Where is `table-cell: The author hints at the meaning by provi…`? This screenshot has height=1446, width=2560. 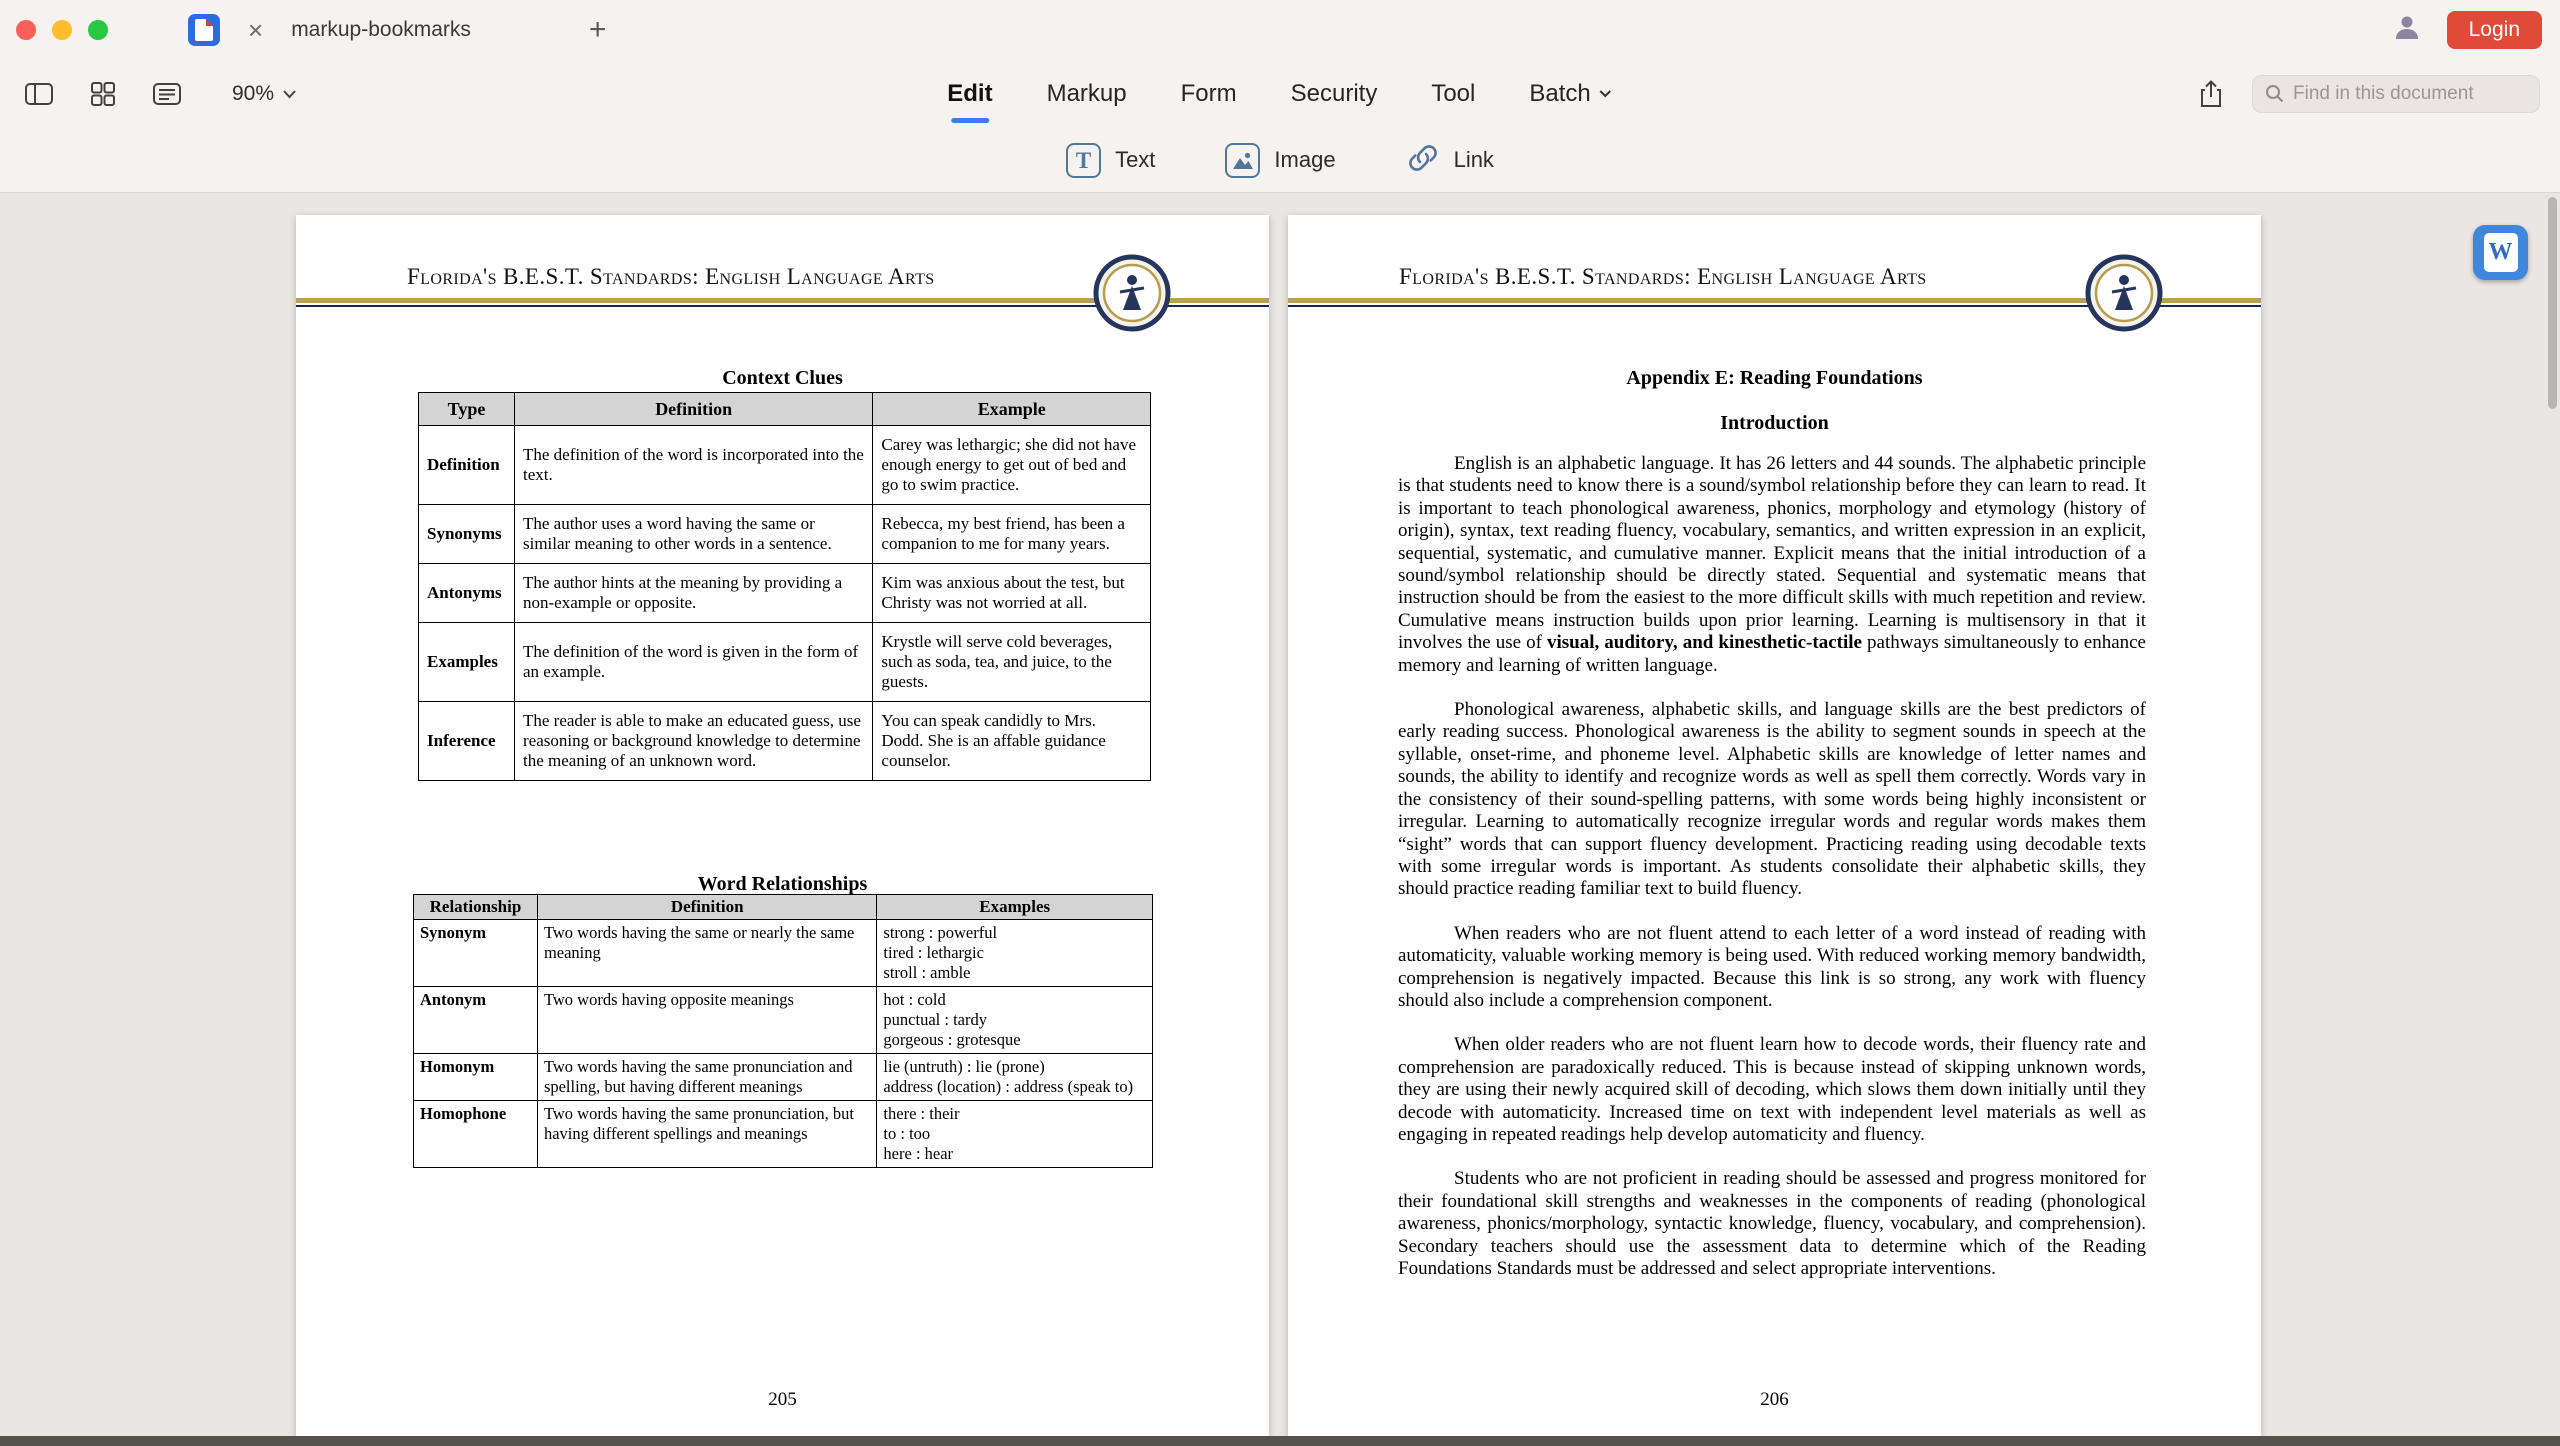 table-cell: The author hints at the meaning by provi… is located at coordinates (693, 593).